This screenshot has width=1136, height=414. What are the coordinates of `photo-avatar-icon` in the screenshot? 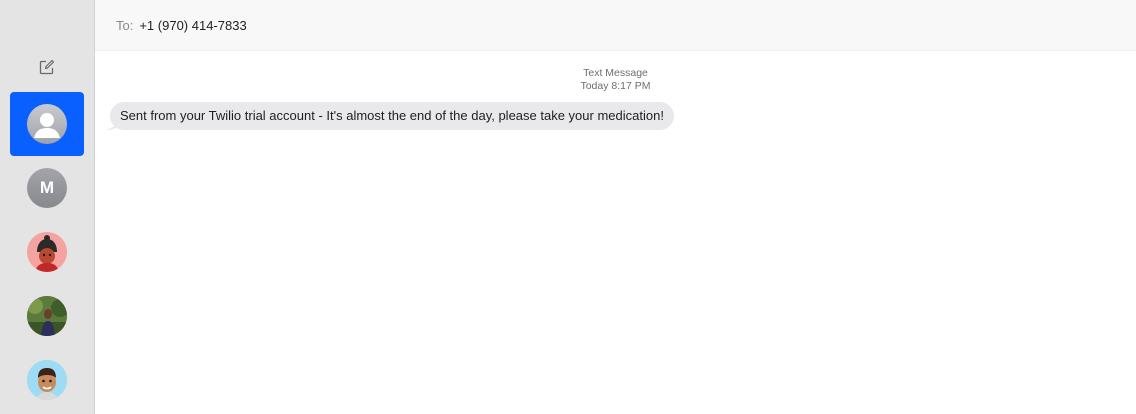 It's located at (47, 316).